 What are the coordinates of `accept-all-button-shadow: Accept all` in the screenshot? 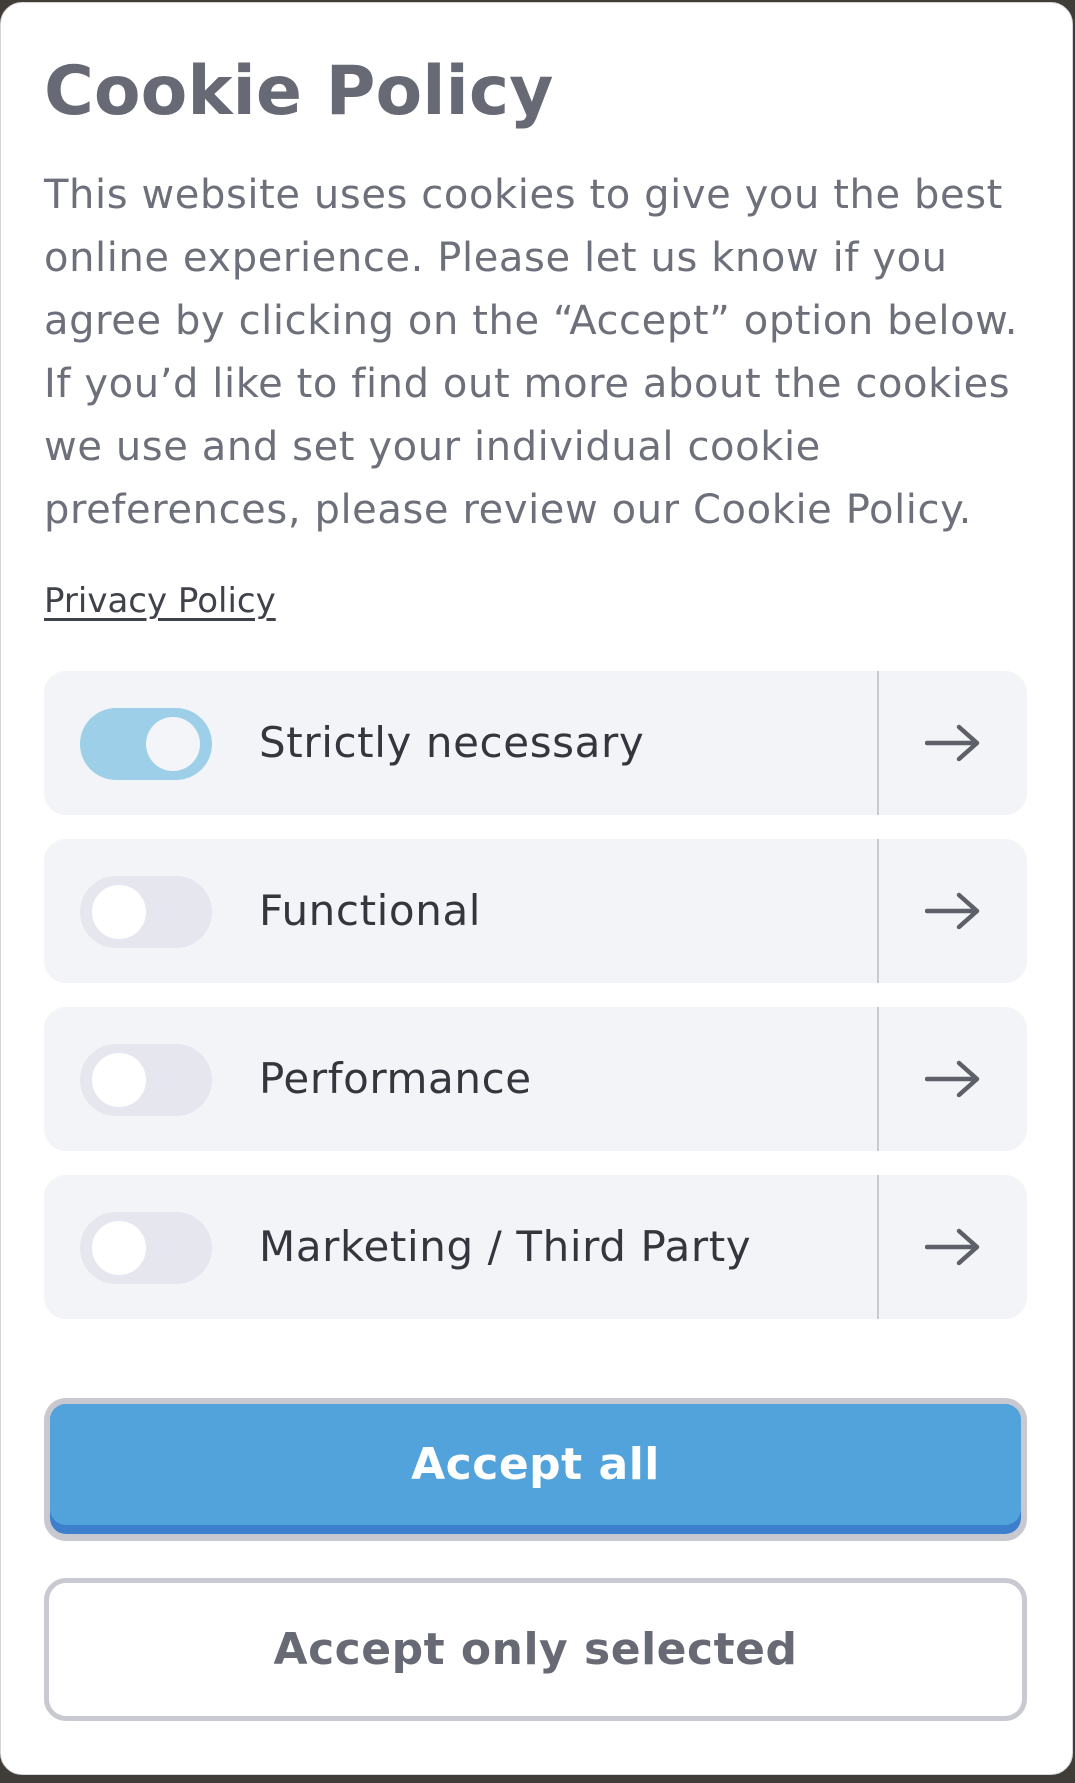 It's located at (535, 1469).